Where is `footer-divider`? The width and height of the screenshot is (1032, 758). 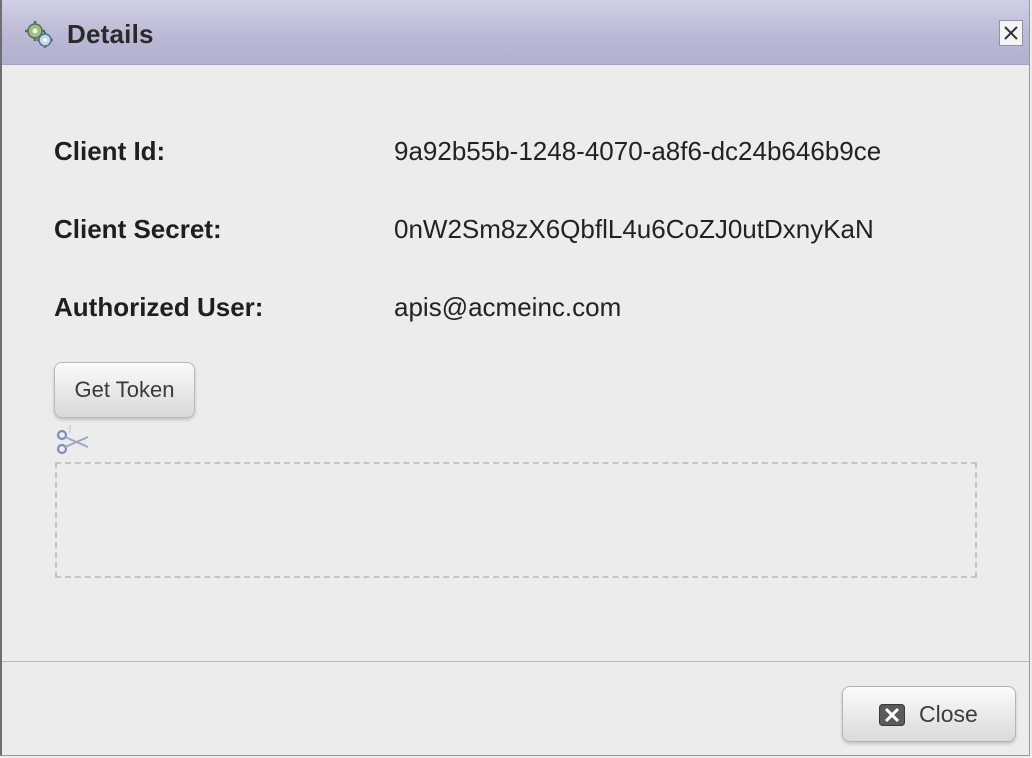 footer-divider is located at coordinates (515, 661).